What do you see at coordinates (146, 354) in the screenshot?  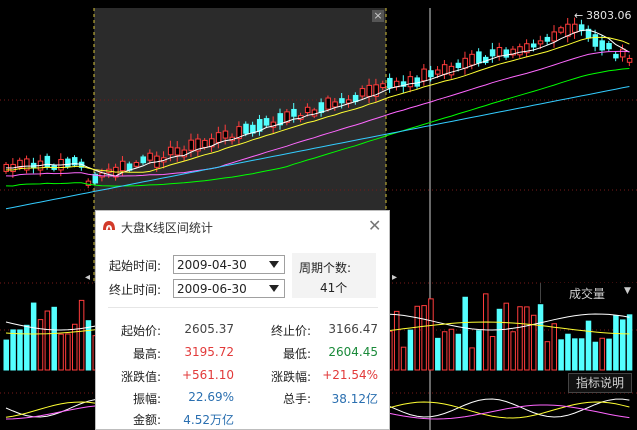 I see `high-label: 最高:` at bounding box center [146, 354].